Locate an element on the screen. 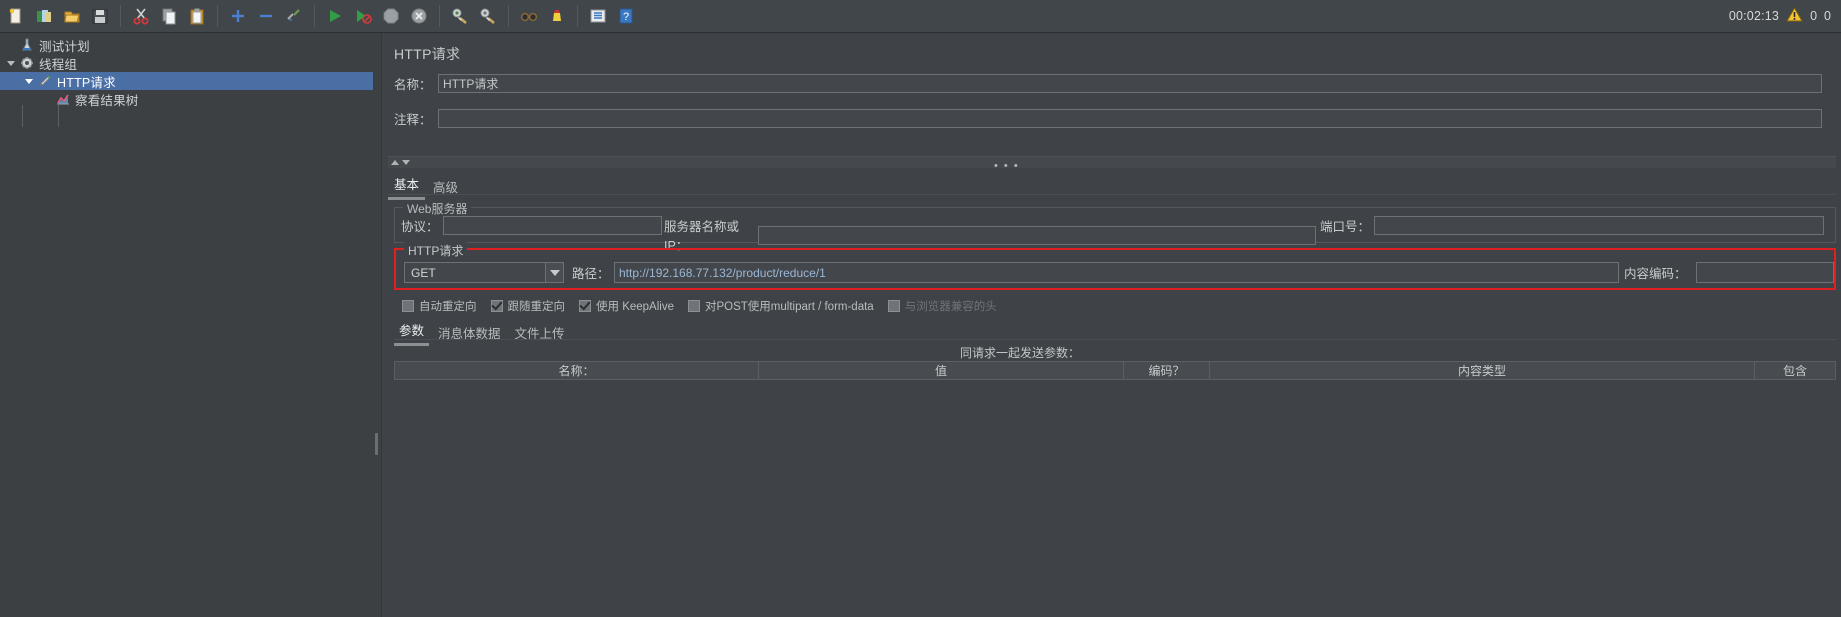  clear-icon is located at coordinates (460, 16).